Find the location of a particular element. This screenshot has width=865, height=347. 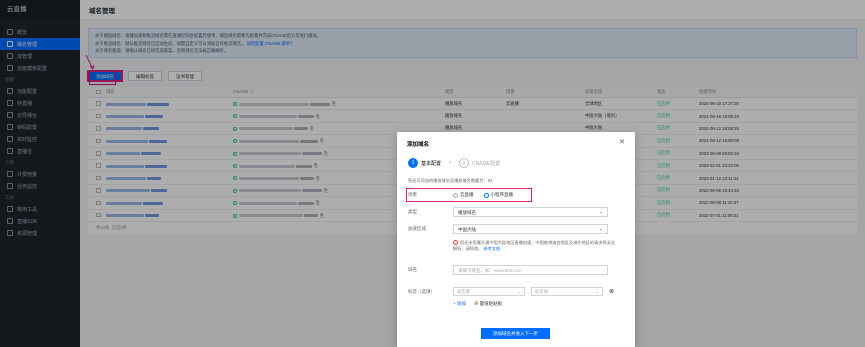

type-row: 类型 播放域名 ⌄ is located at coordinates (517, 212).